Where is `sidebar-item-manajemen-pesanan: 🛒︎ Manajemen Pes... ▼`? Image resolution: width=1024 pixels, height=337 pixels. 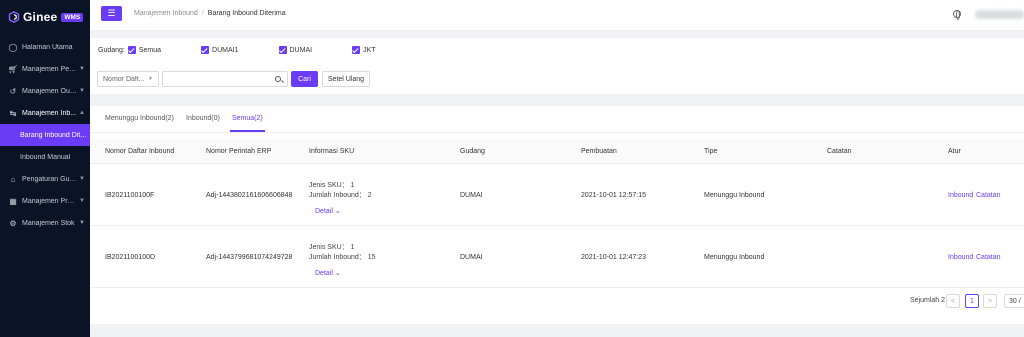
sidebar-item-manajemen-pesanan: 🛒︎ Manajemen Pes... ▼ is located at coordinates (45, 69).